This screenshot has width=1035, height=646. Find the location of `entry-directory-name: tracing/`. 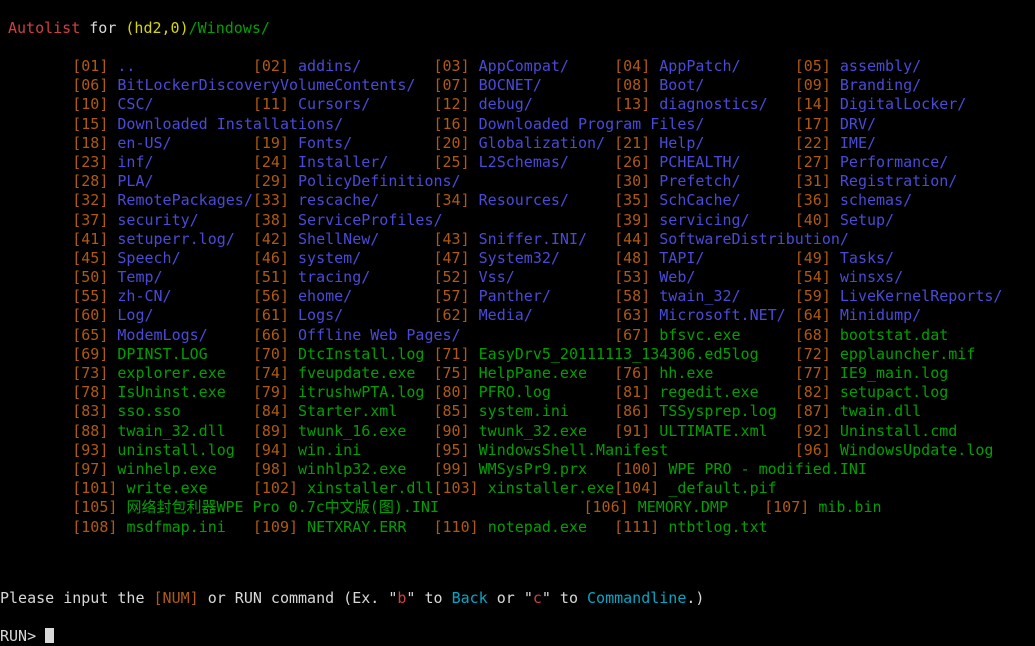

entry-directory-name: tracing/ is located at coordinates (334, 277).